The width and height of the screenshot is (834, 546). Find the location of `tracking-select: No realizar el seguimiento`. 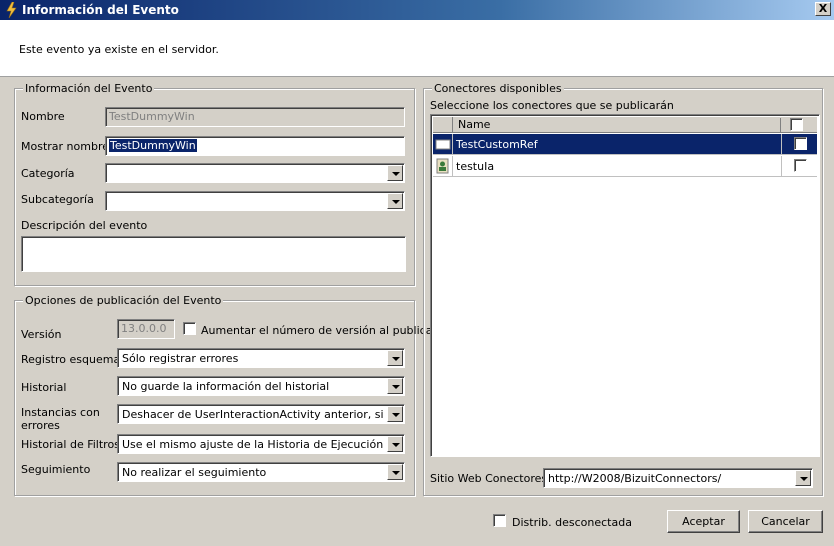

tracking-select: No realizar el seguimiento is located at coordinates (261, 472).